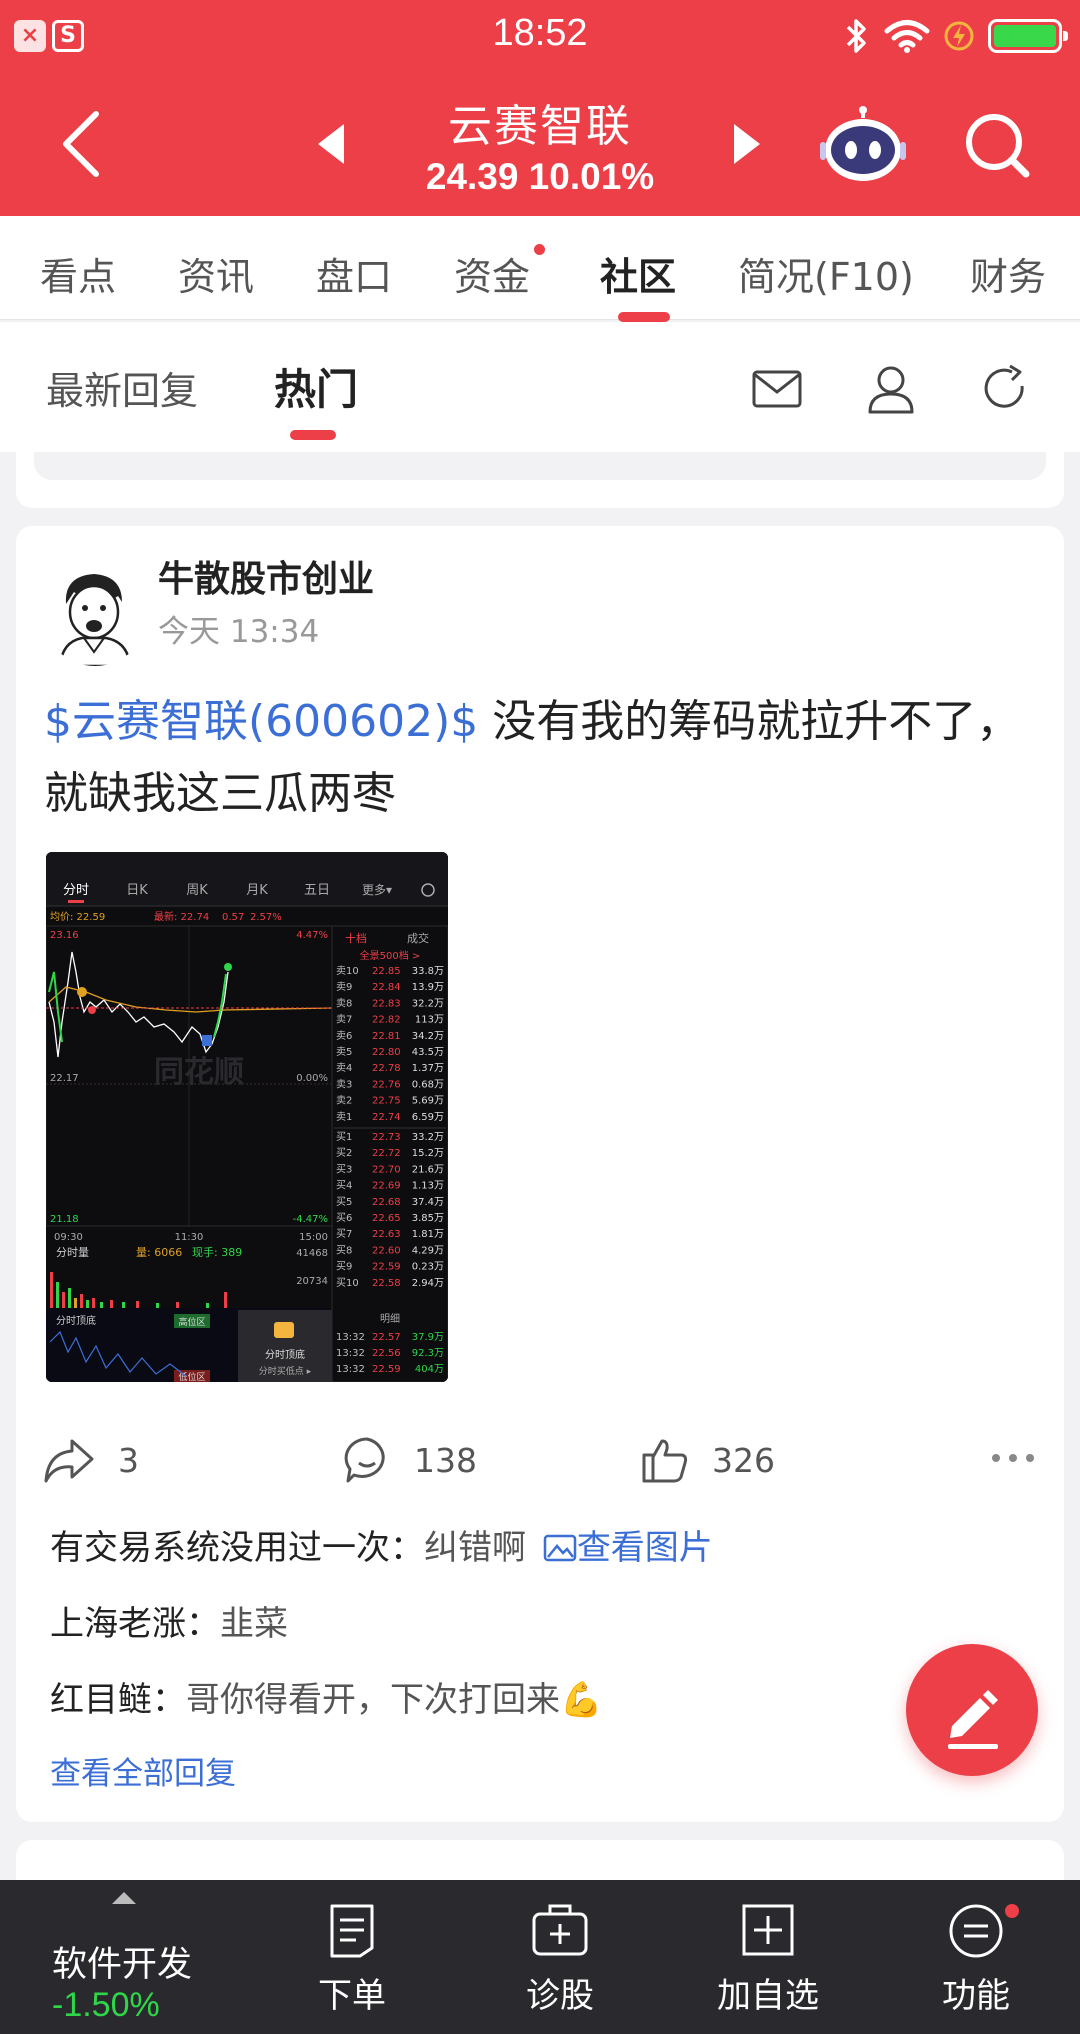 The height and width of the screenshot is (2034, 1080). What do you see at coordinates (1008, 273) in the screenshot?
I see `tab-finance: 财务` at bounding box center [1008, 273].